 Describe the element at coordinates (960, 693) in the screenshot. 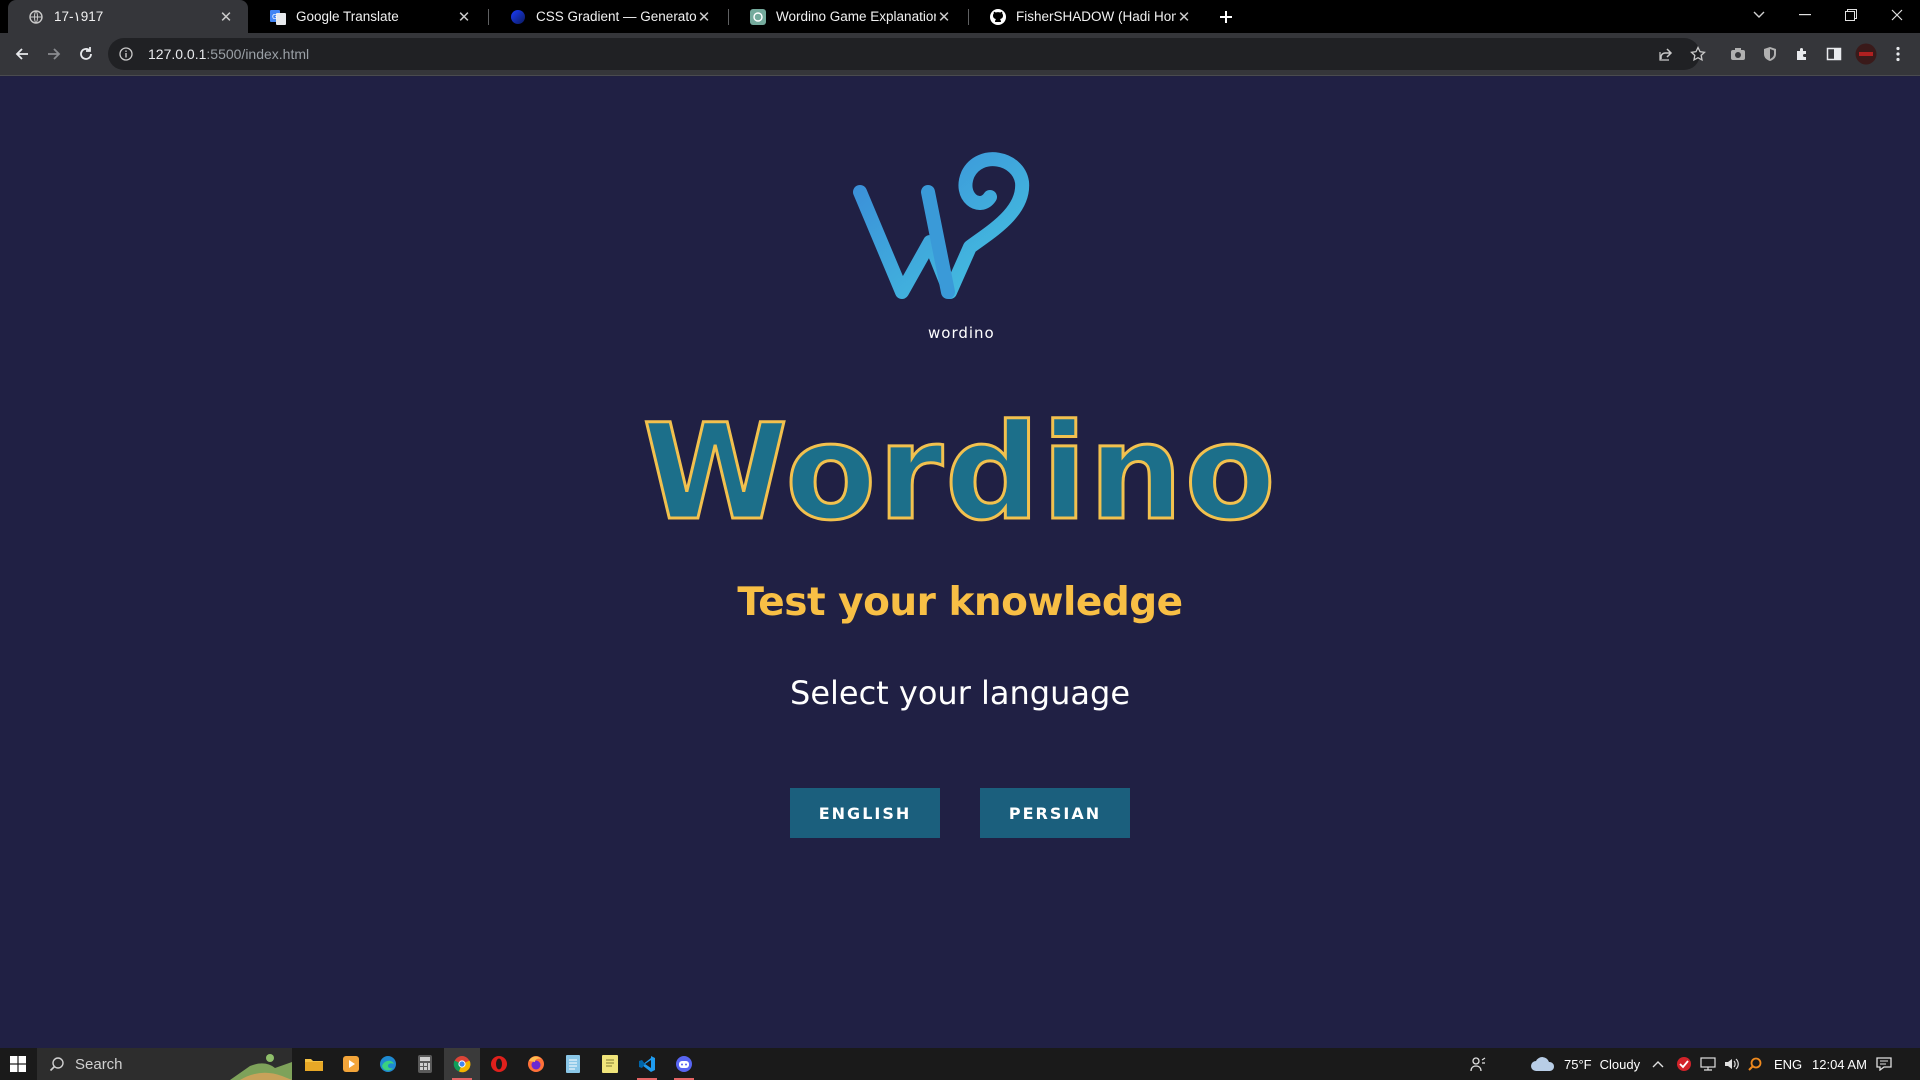

I see `language-prompt: Select your language` at that location.